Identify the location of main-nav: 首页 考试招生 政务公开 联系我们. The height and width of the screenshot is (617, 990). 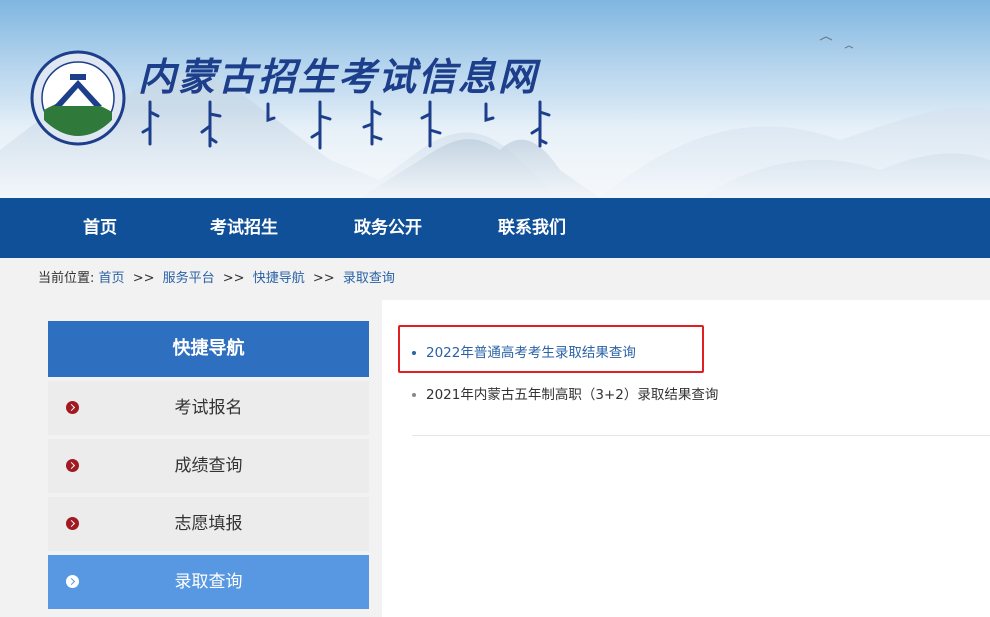
(495, 228).